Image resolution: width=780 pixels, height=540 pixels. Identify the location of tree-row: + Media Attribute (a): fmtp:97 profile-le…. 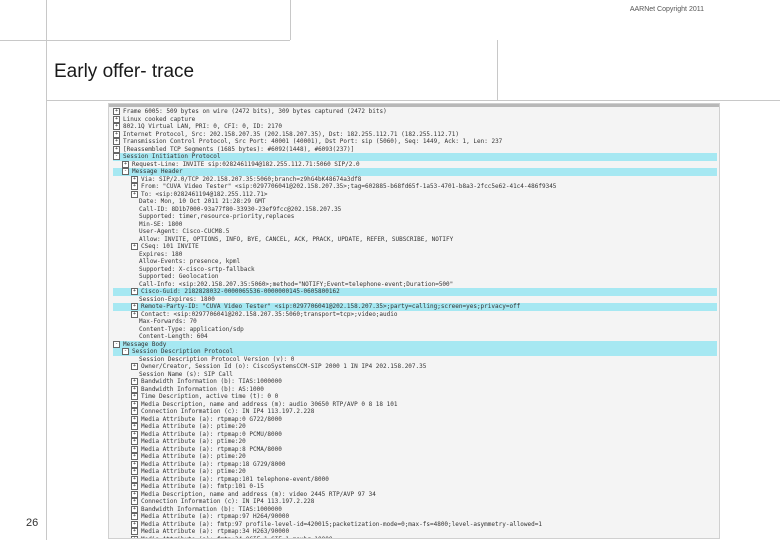
(415, 525).